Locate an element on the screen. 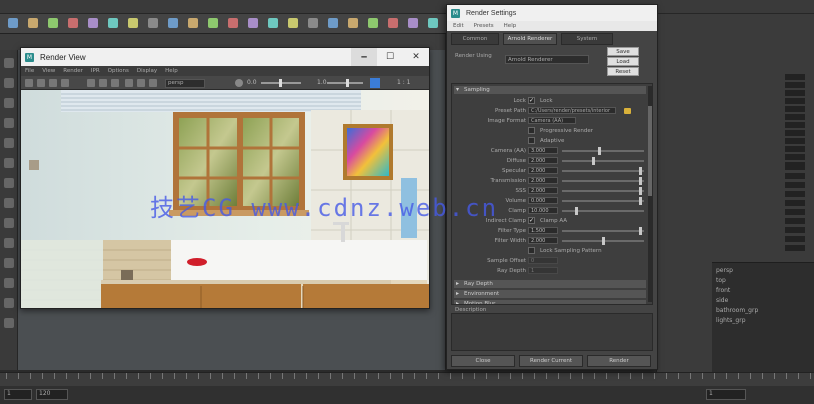  rv-menu-display: Display is located at coordinates (147, 71).